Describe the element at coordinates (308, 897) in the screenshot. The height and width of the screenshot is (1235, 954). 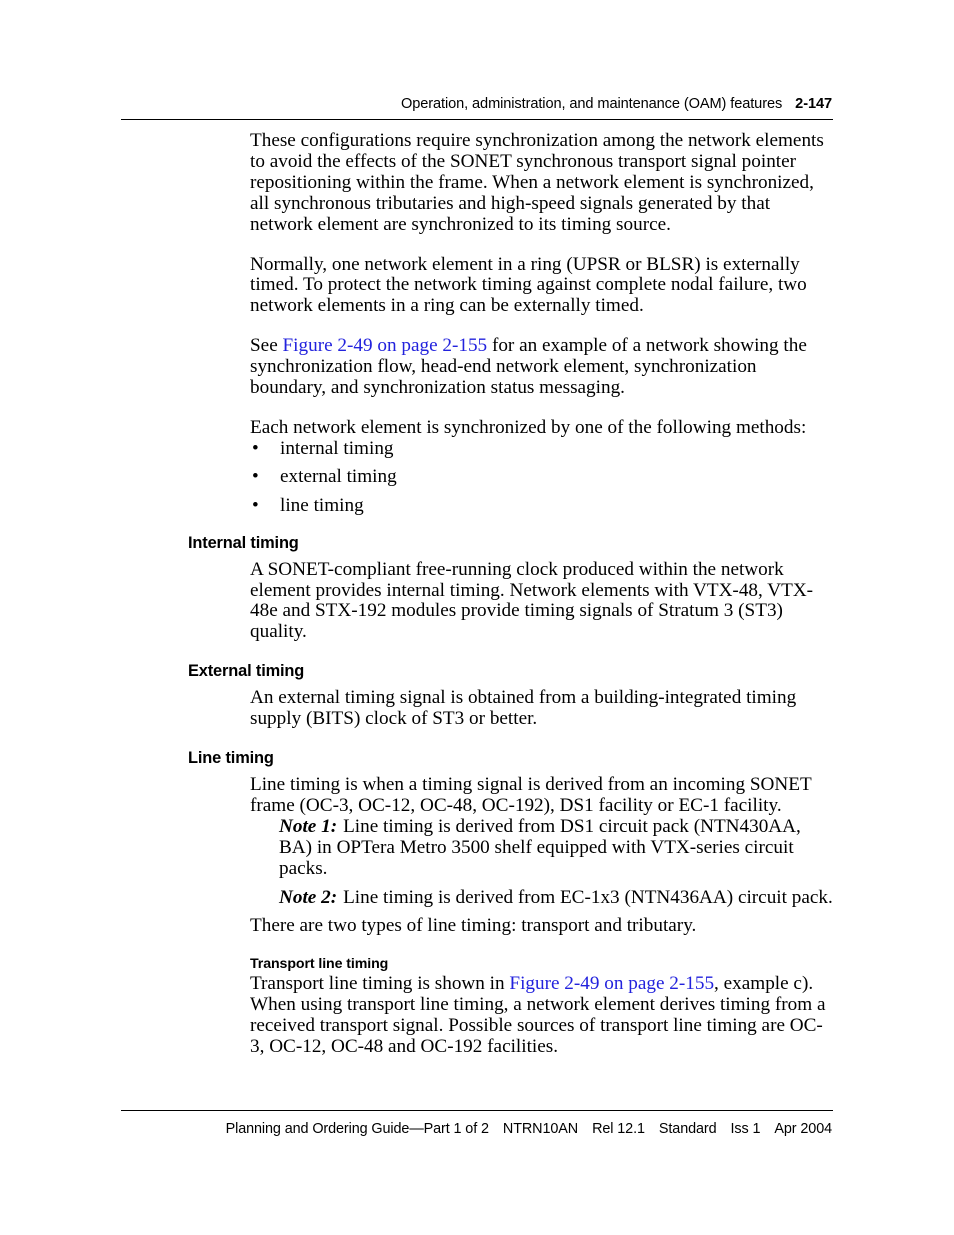
I see `note-2-label: Note 2:` at that location.